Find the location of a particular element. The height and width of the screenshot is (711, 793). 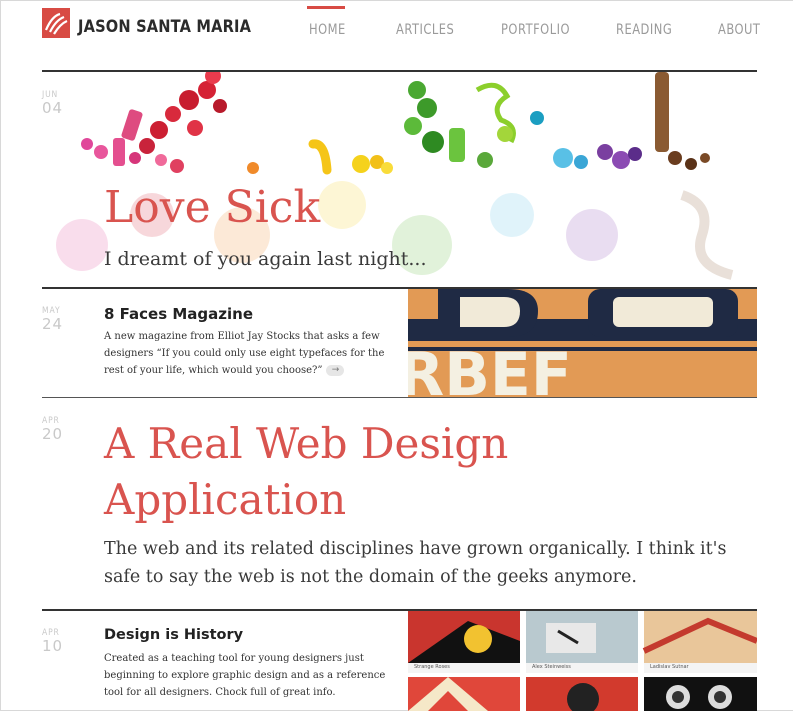

site-title: JASON SANTA MARIA is located at coordinates (164, 27).